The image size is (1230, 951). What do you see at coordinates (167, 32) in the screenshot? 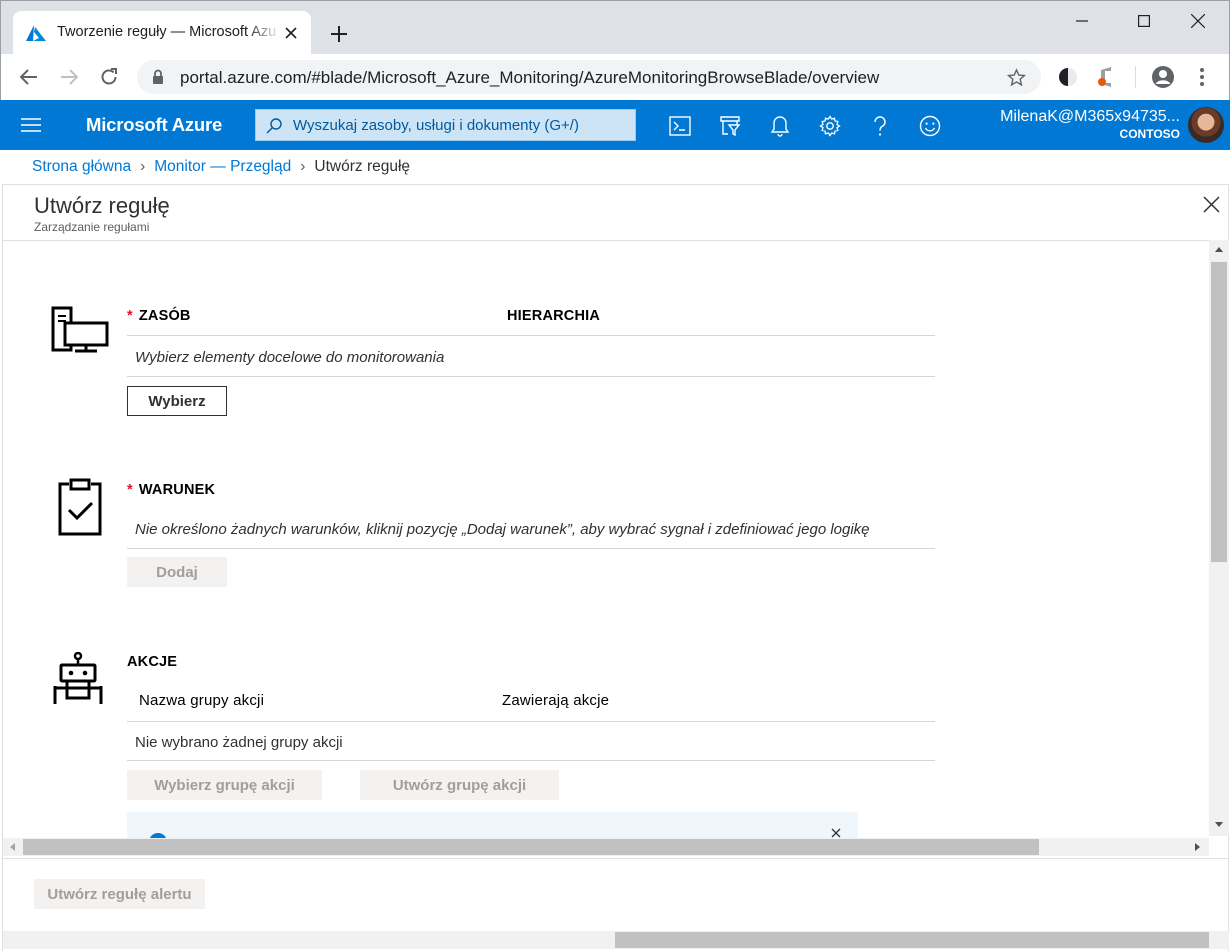
I see `browser-tab-title: Tworzenie reguły — Microsoft Azure` at bounding box center [167, 32].